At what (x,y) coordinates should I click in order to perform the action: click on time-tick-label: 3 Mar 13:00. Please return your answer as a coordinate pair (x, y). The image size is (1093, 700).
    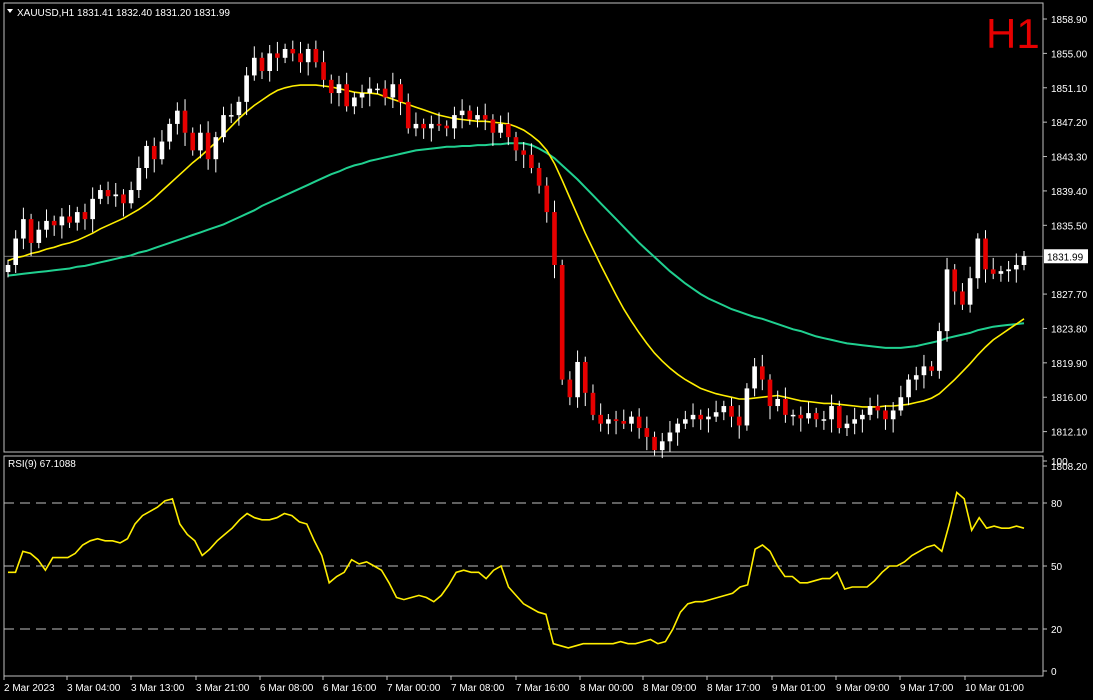
    Looking at the image, I should click on (158, 688).